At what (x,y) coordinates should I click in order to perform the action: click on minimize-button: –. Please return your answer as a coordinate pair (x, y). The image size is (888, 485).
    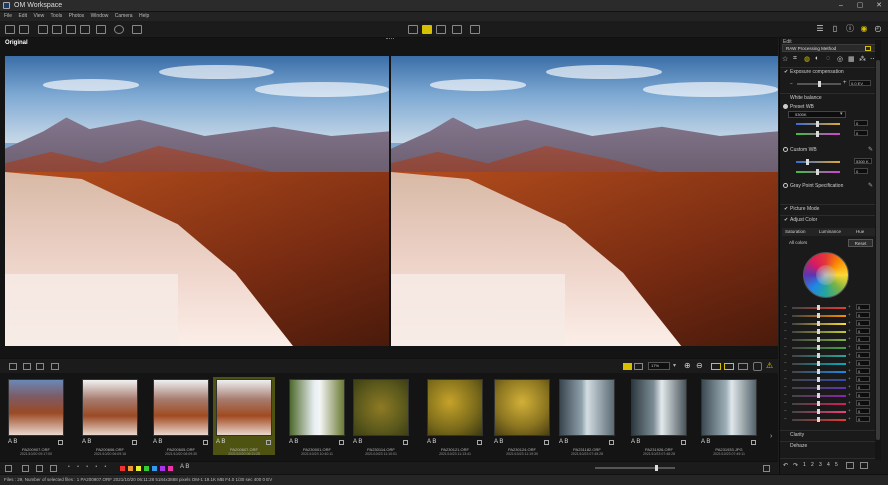
    Looking at the image, I should click on (841, 5).